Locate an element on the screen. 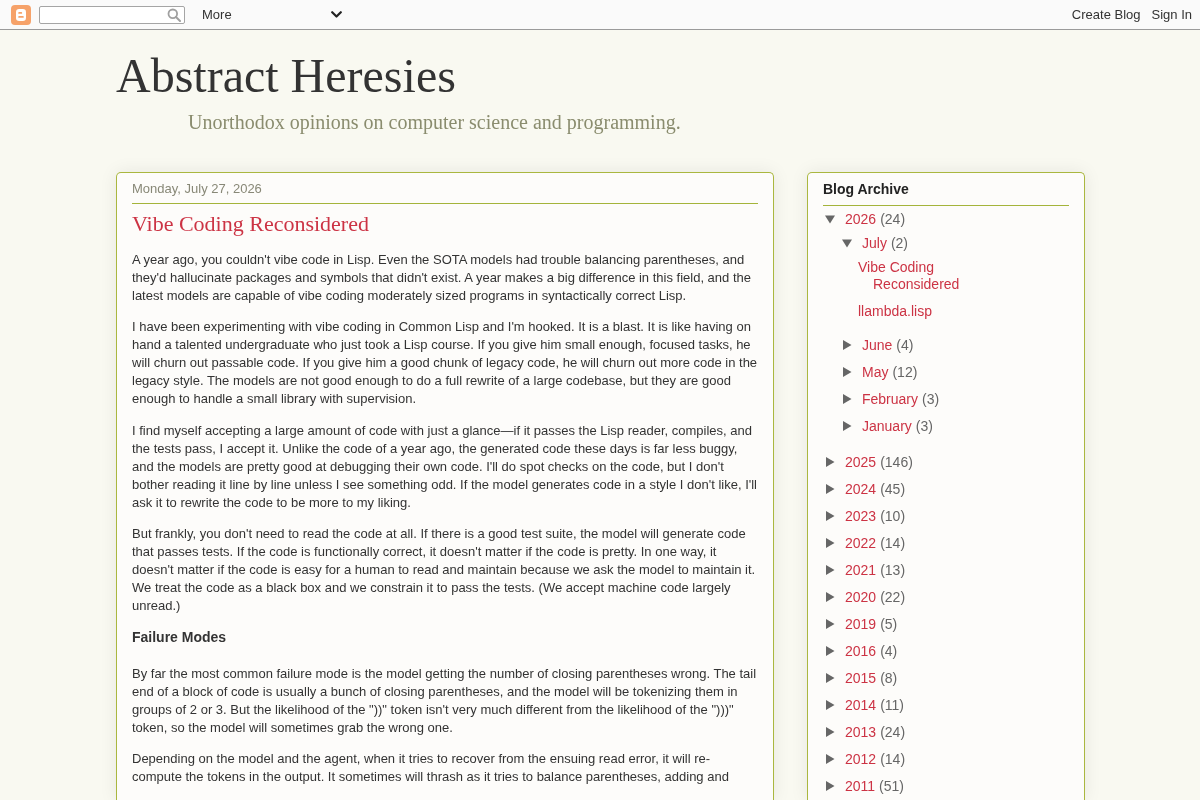  archive-link: 2012 is located at coordinates (861, 759).